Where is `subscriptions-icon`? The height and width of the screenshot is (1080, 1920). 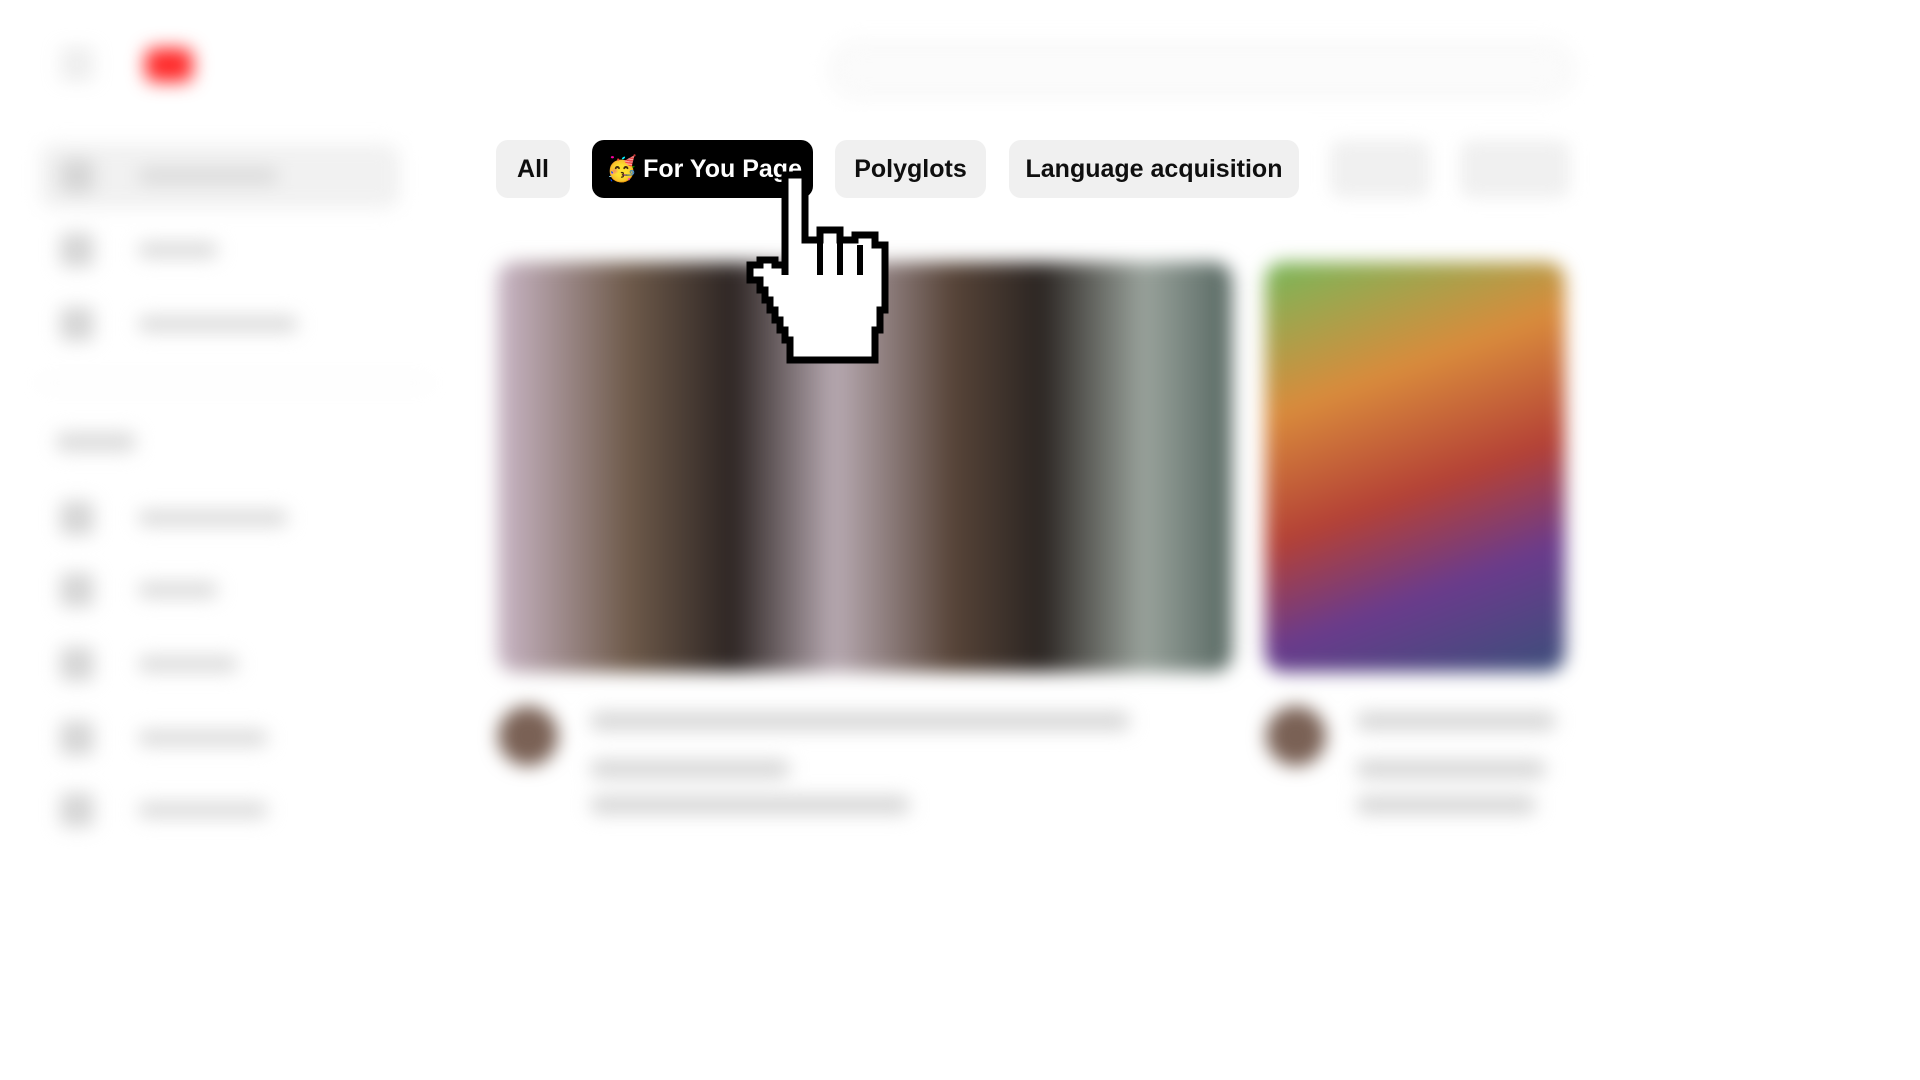 subscriptions-icon is located at coordinates (77, 324).